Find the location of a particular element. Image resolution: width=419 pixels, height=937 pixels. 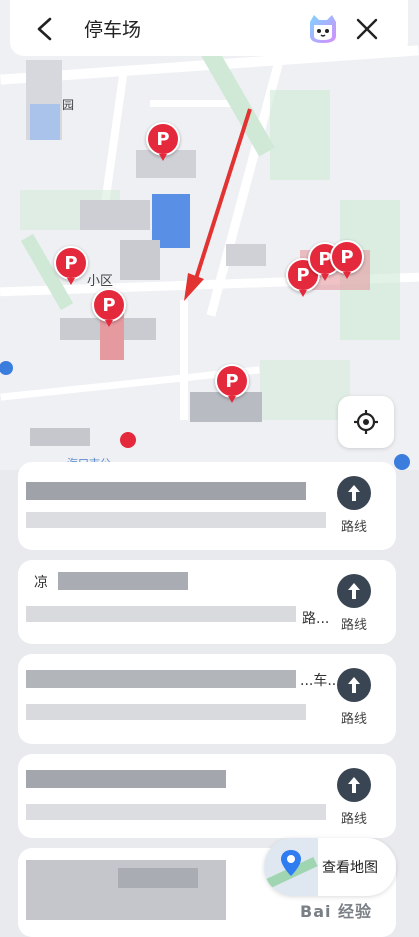

locate-button is located at coordinates (366, 422).